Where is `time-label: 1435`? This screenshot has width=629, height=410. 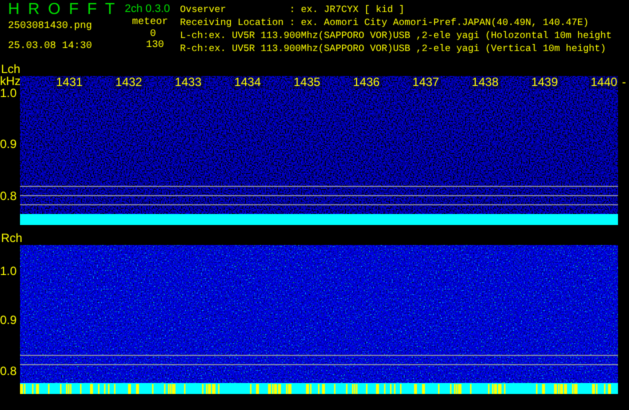 time-label: 1435 is located at coordinates (307, 82).